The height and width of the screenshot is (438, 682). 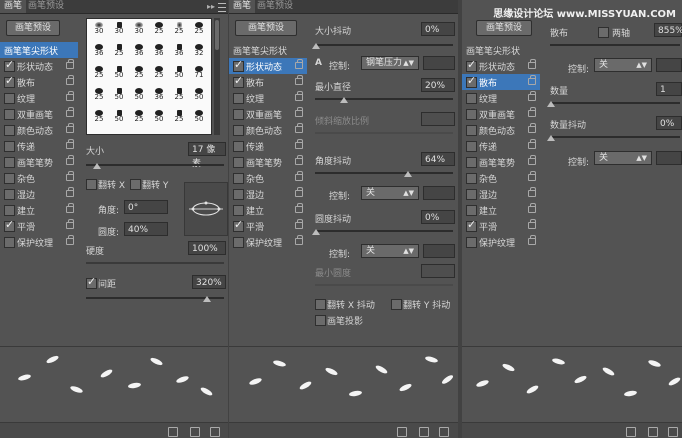 What do you see at coordinates (623, 65) in the screenshot?
I see `control-dropdown-1: 关 ▲▼` at bounding box center [623, 65].